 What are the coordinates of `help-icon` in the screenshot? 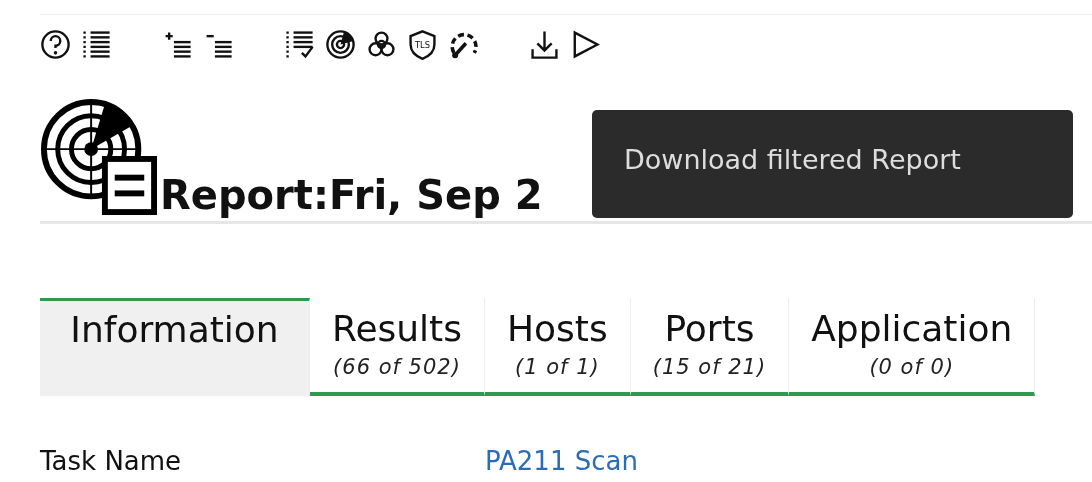 It's located at (55, 44).